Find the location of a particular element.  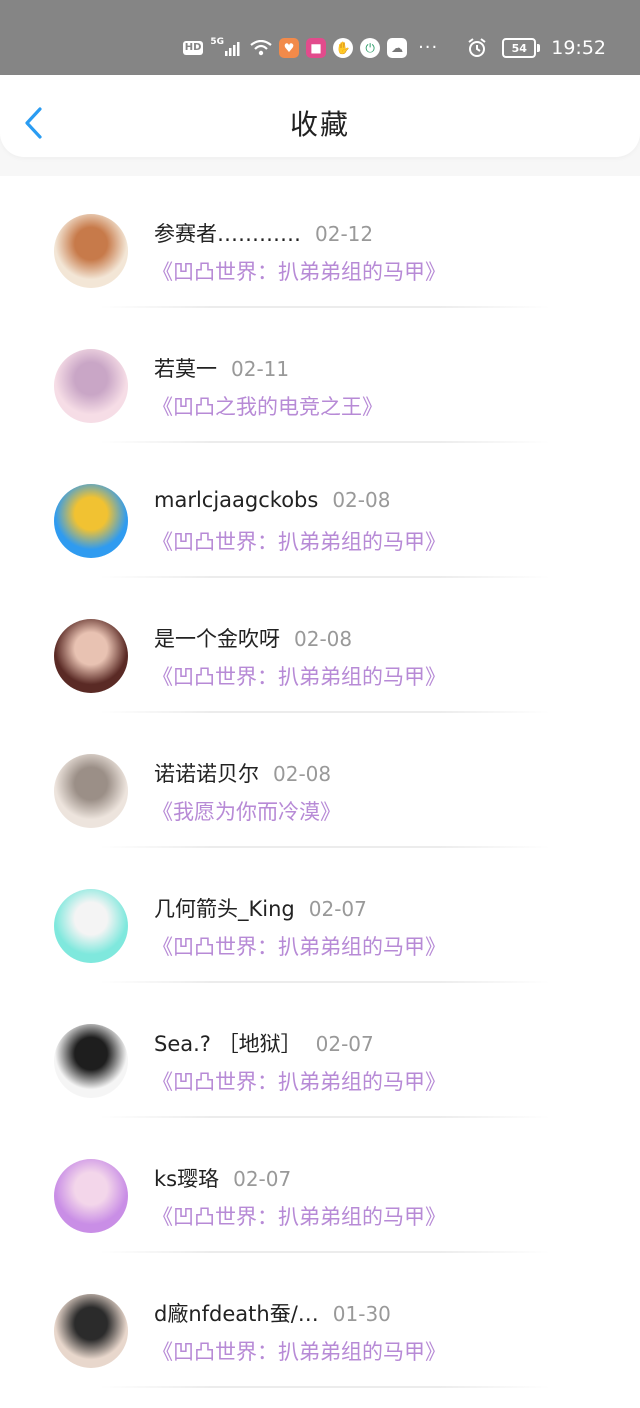

list-item: d廠nfdeath蚕/… 01-30 《凹凸世界：扒弟弟组的马甲》 is located at coordinates (320, 1323).